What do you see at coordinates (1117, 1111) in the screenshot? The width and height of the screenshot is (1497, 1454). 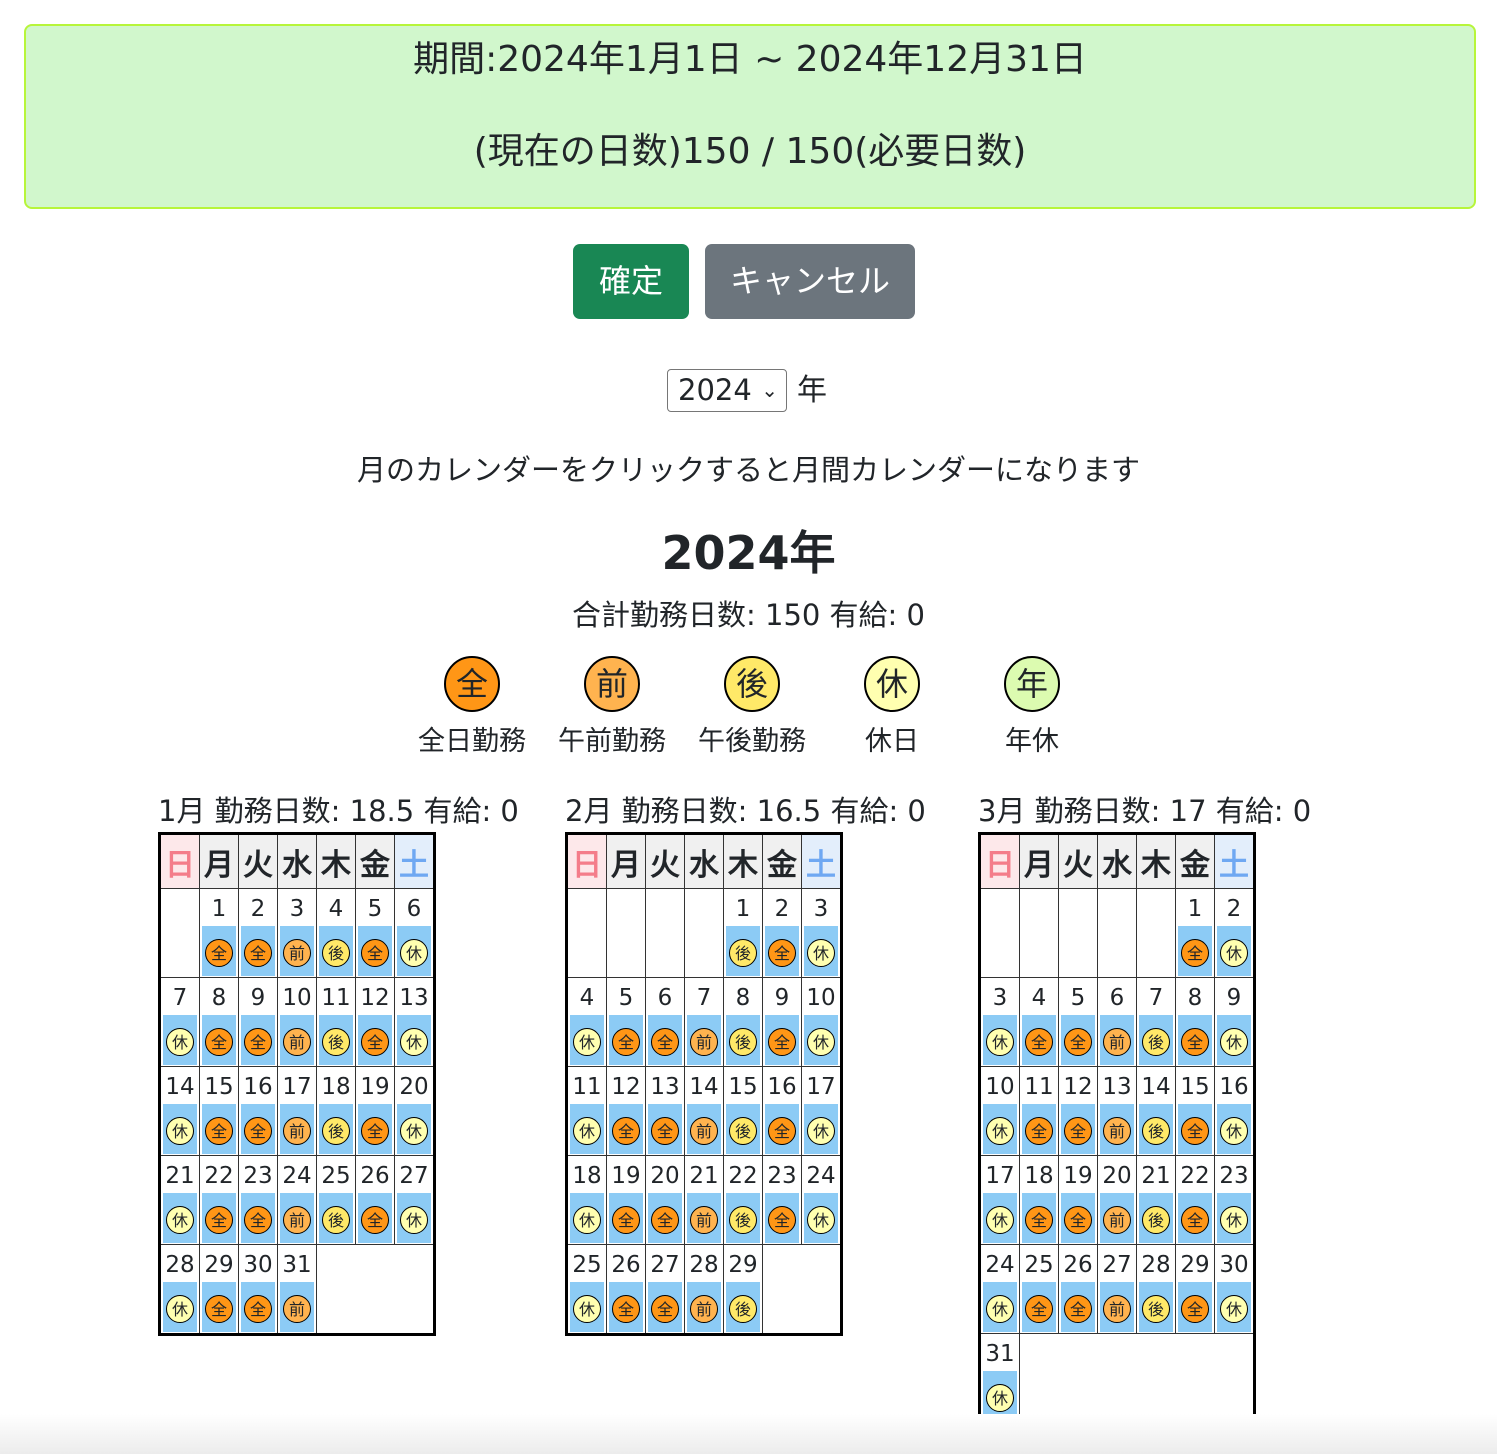 I see `day-cell: 13 前` at bounding box center [1117, 1111].